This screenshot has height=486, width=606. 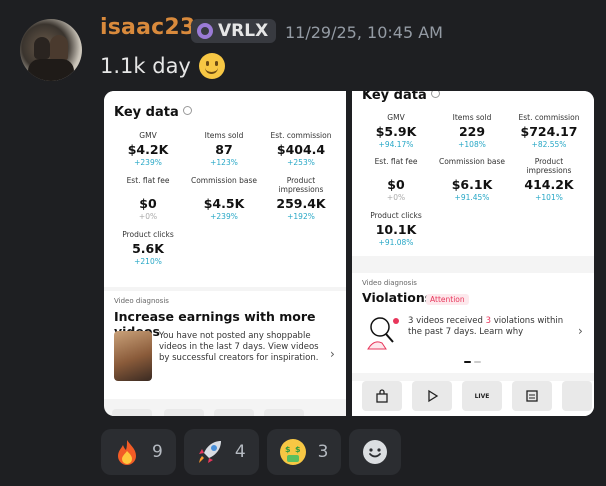 I want to click on metric-gmv: GMV $5.9K +94.17%, so click(x=396, y=131).